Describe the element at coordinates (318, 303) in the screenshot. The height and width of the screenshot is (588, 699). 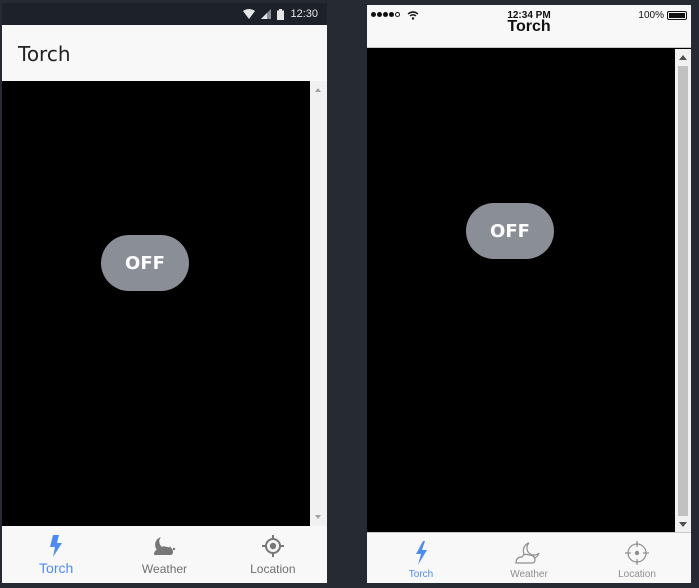
I see `android-scrollbar` at that location.